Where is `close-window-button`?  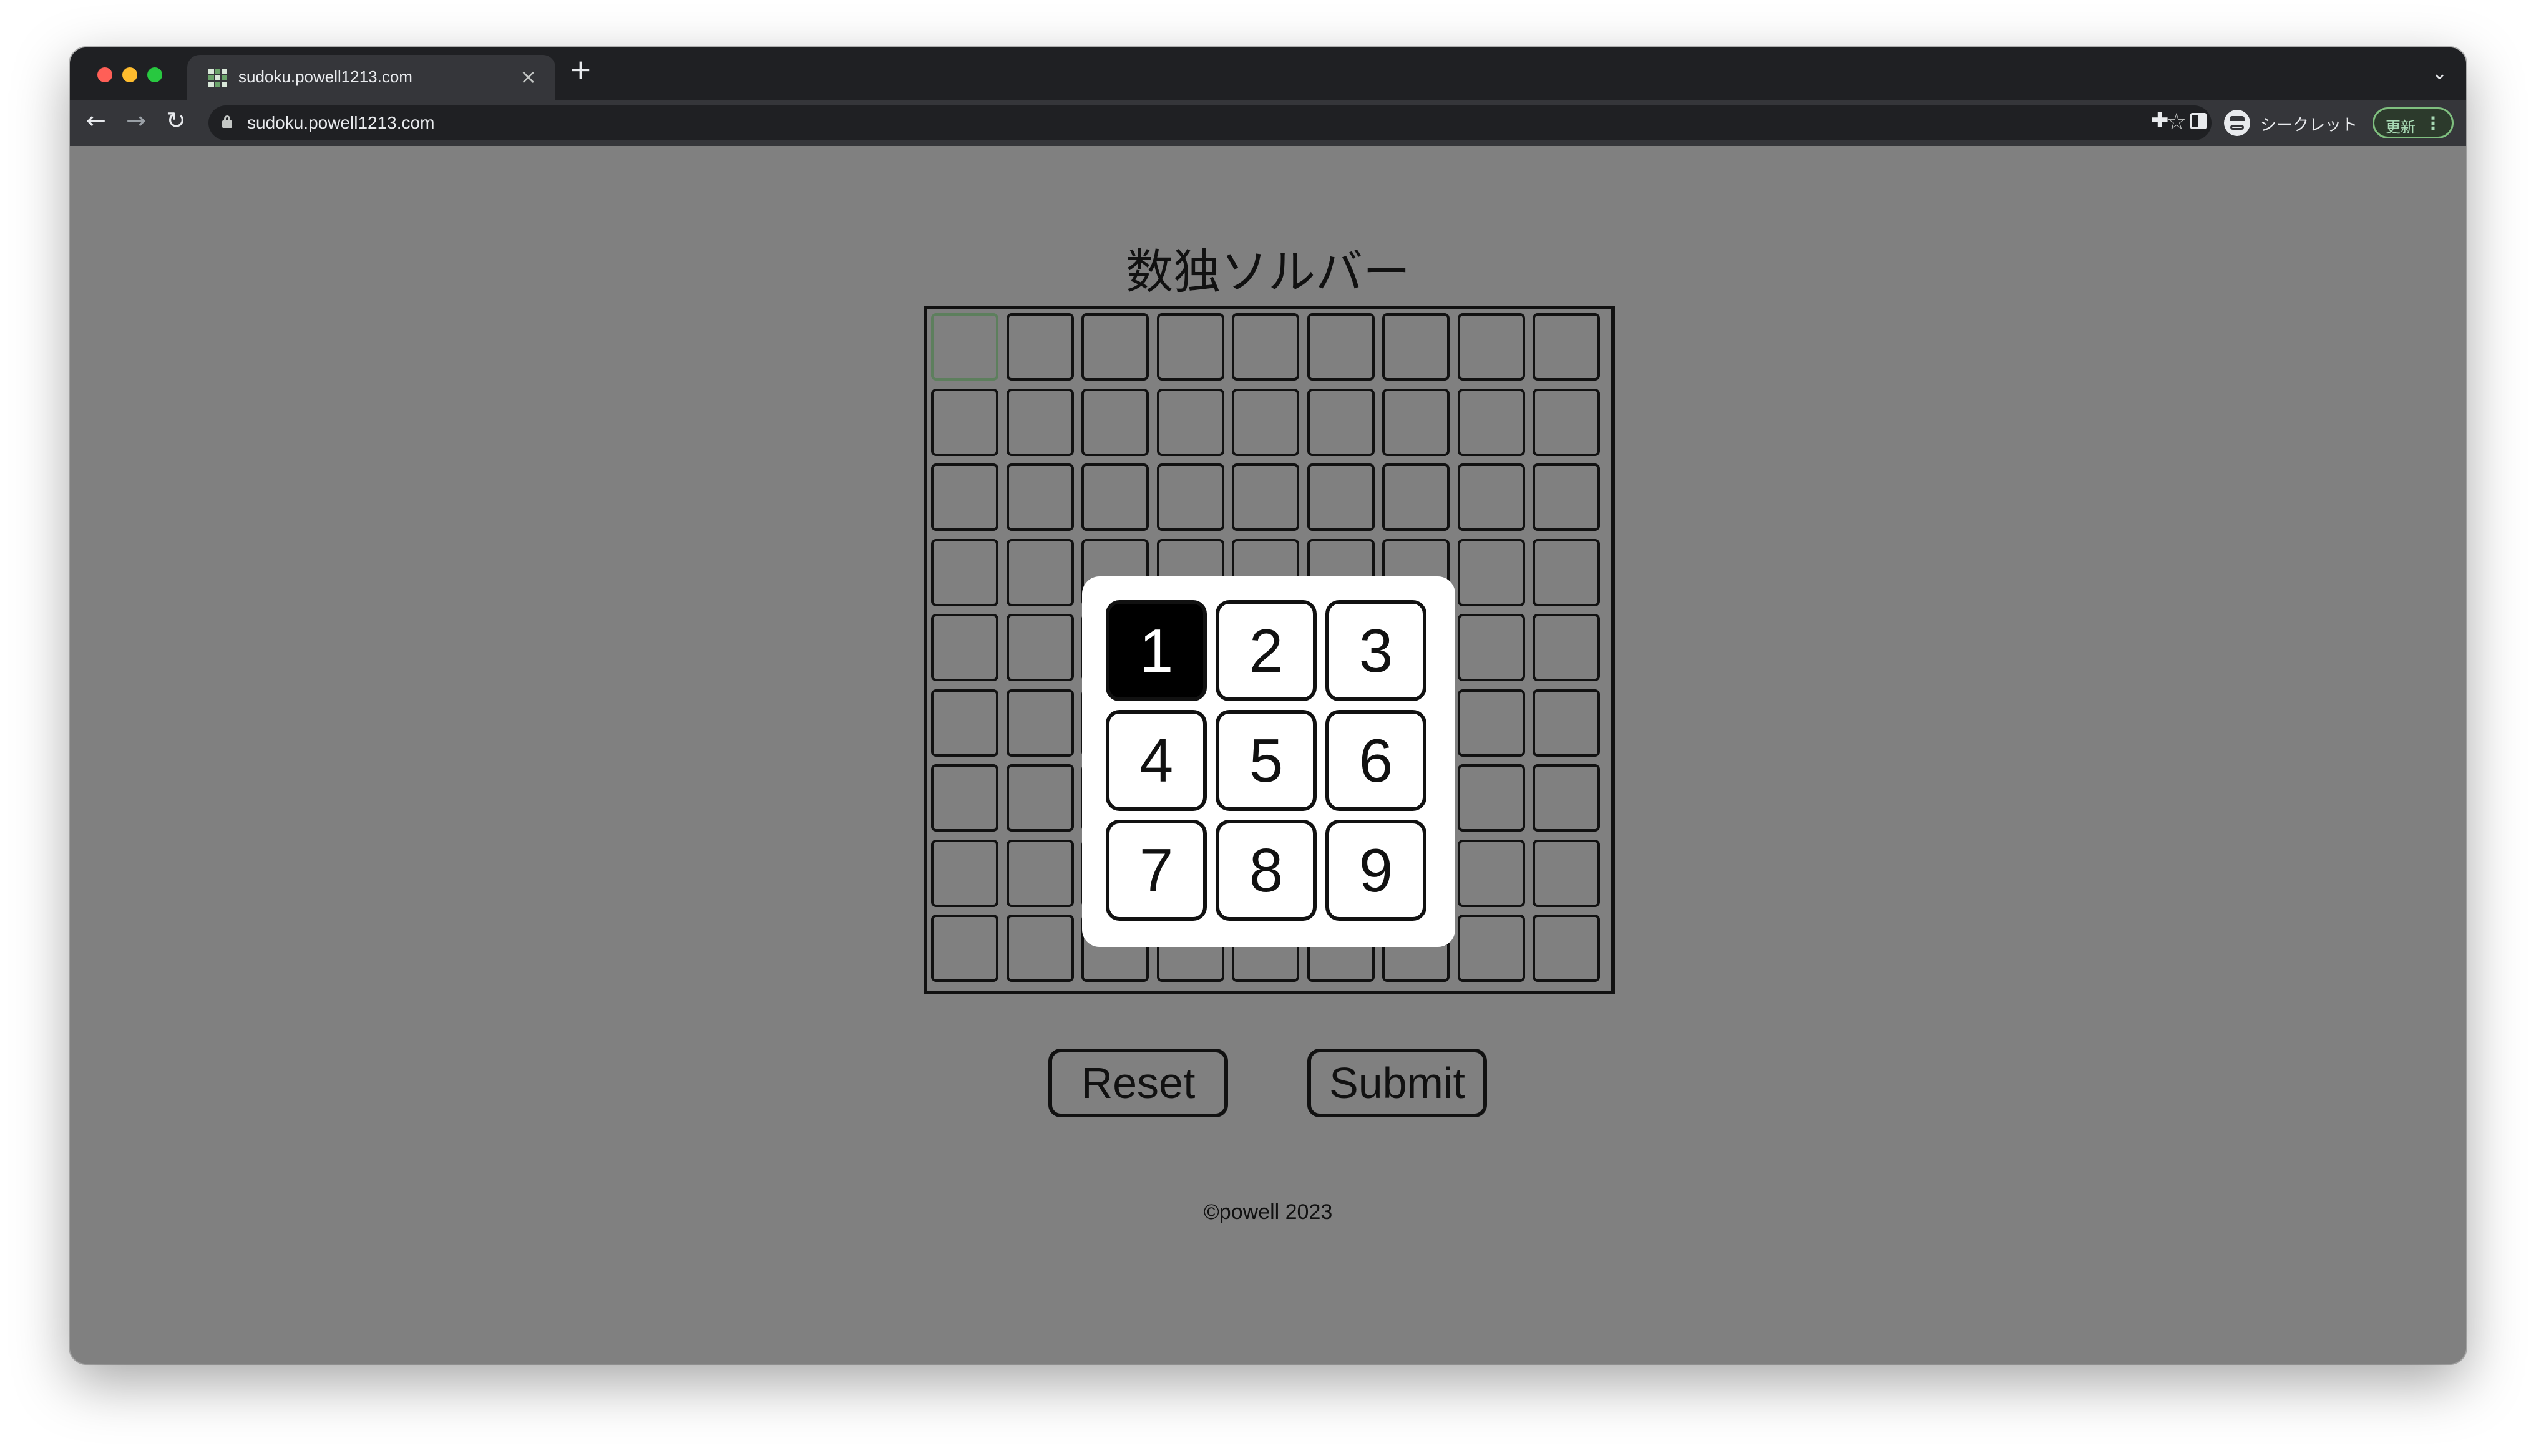 close-window-button is located at coordinates (104, 75).